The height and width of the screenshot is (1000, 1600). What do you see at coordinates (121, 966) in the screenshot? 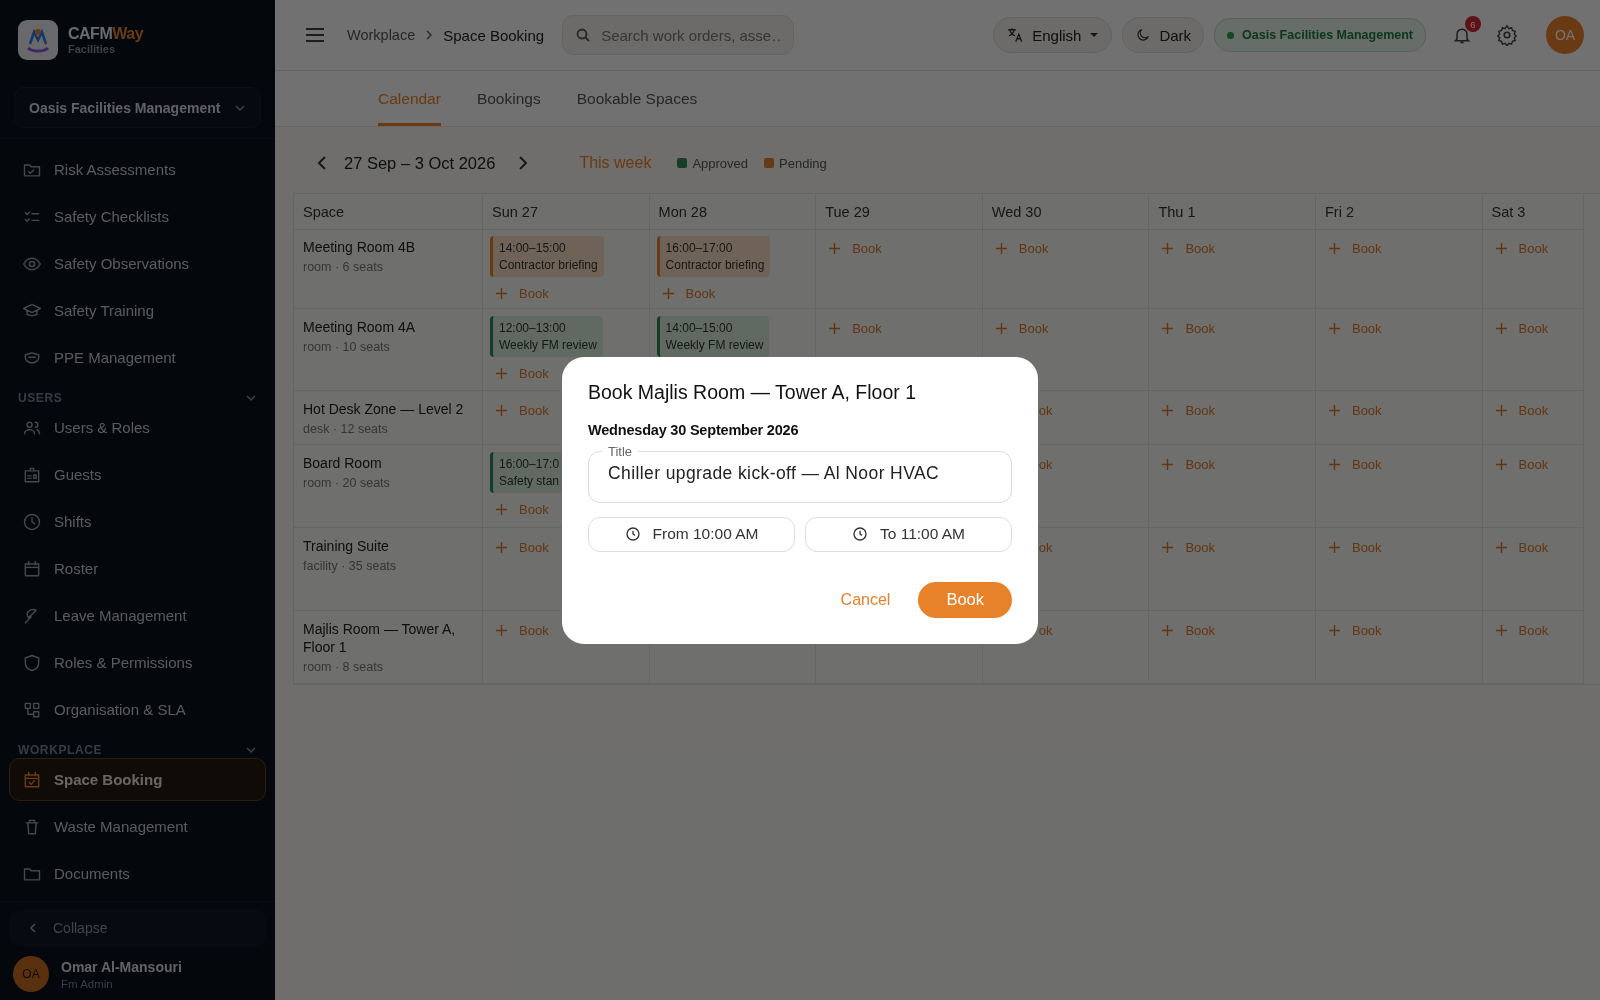
I see `user-name: Omar Al-Mansouri` at bounding box center [121, 966].